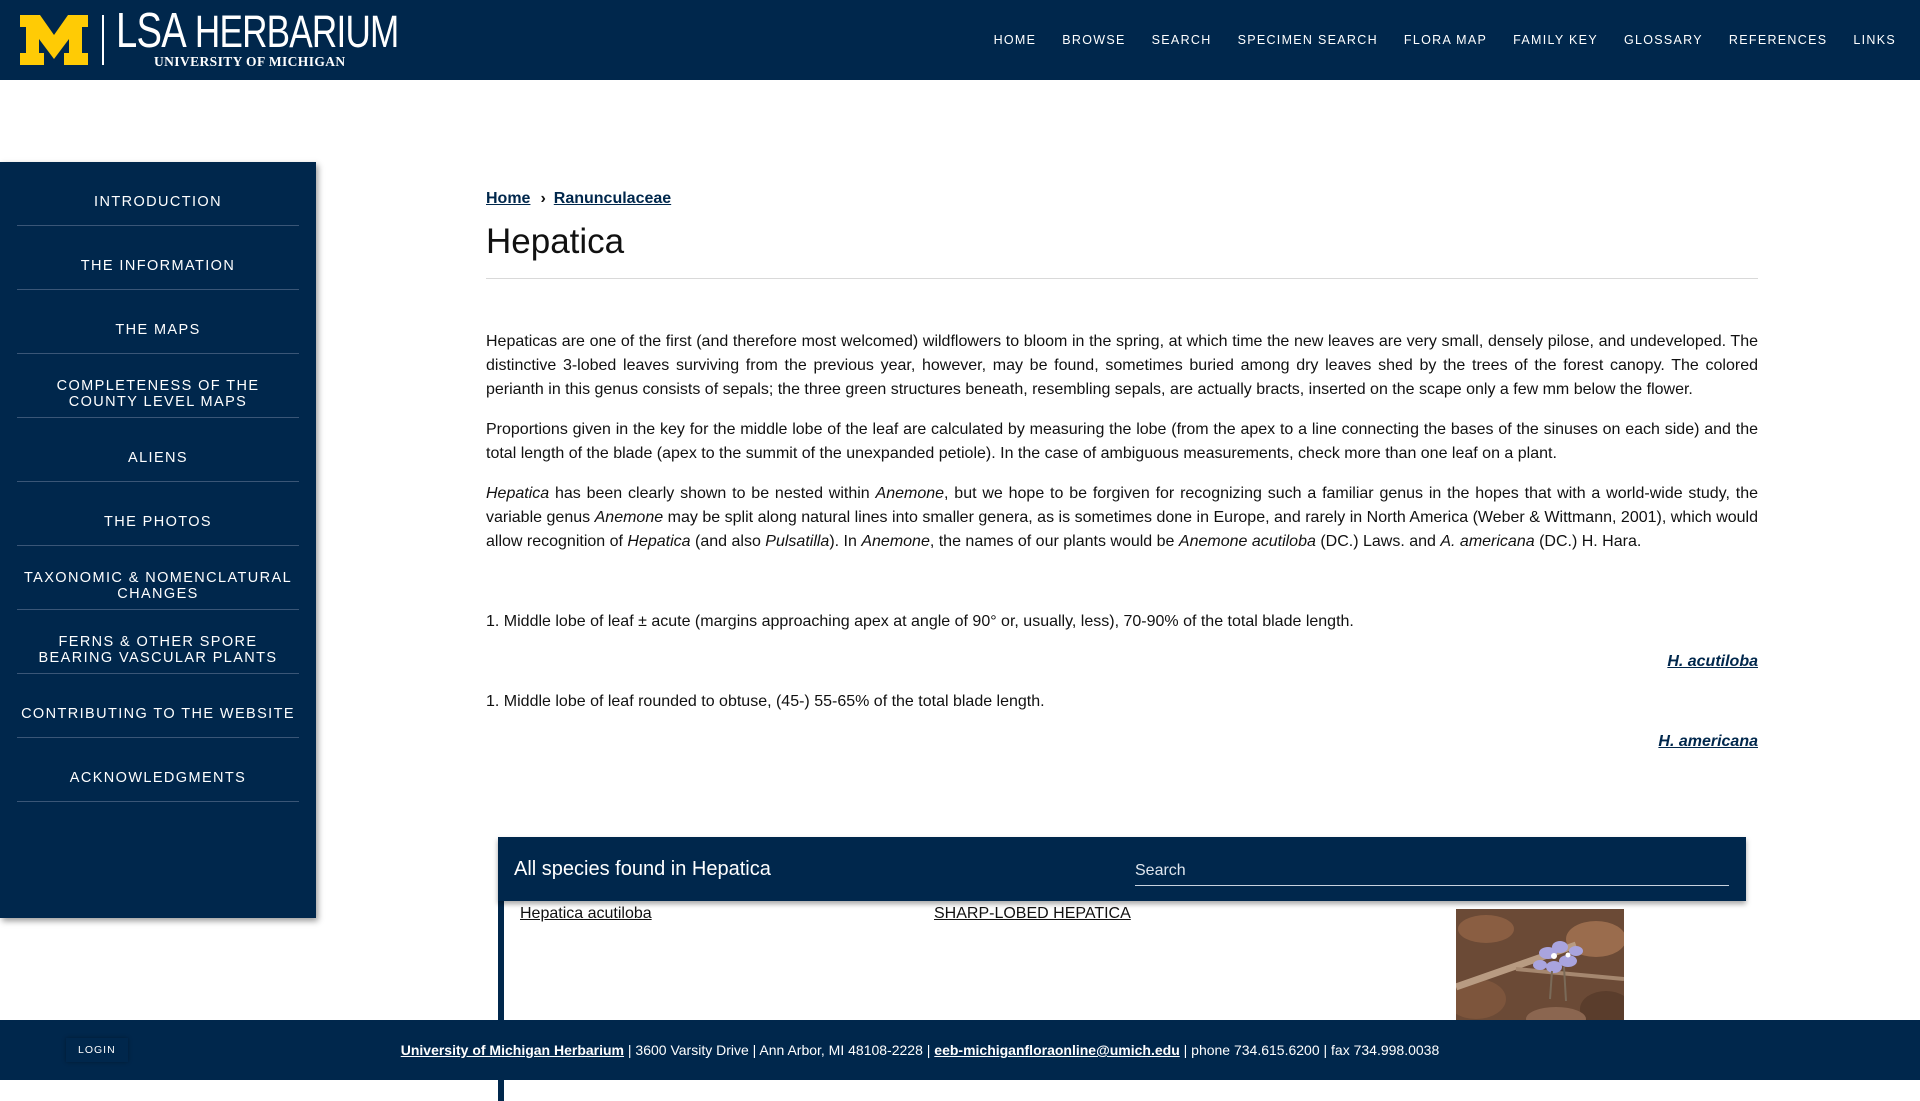  I want to click on species-scientific-link: Hepatica acutiloba, so click(586, 914).